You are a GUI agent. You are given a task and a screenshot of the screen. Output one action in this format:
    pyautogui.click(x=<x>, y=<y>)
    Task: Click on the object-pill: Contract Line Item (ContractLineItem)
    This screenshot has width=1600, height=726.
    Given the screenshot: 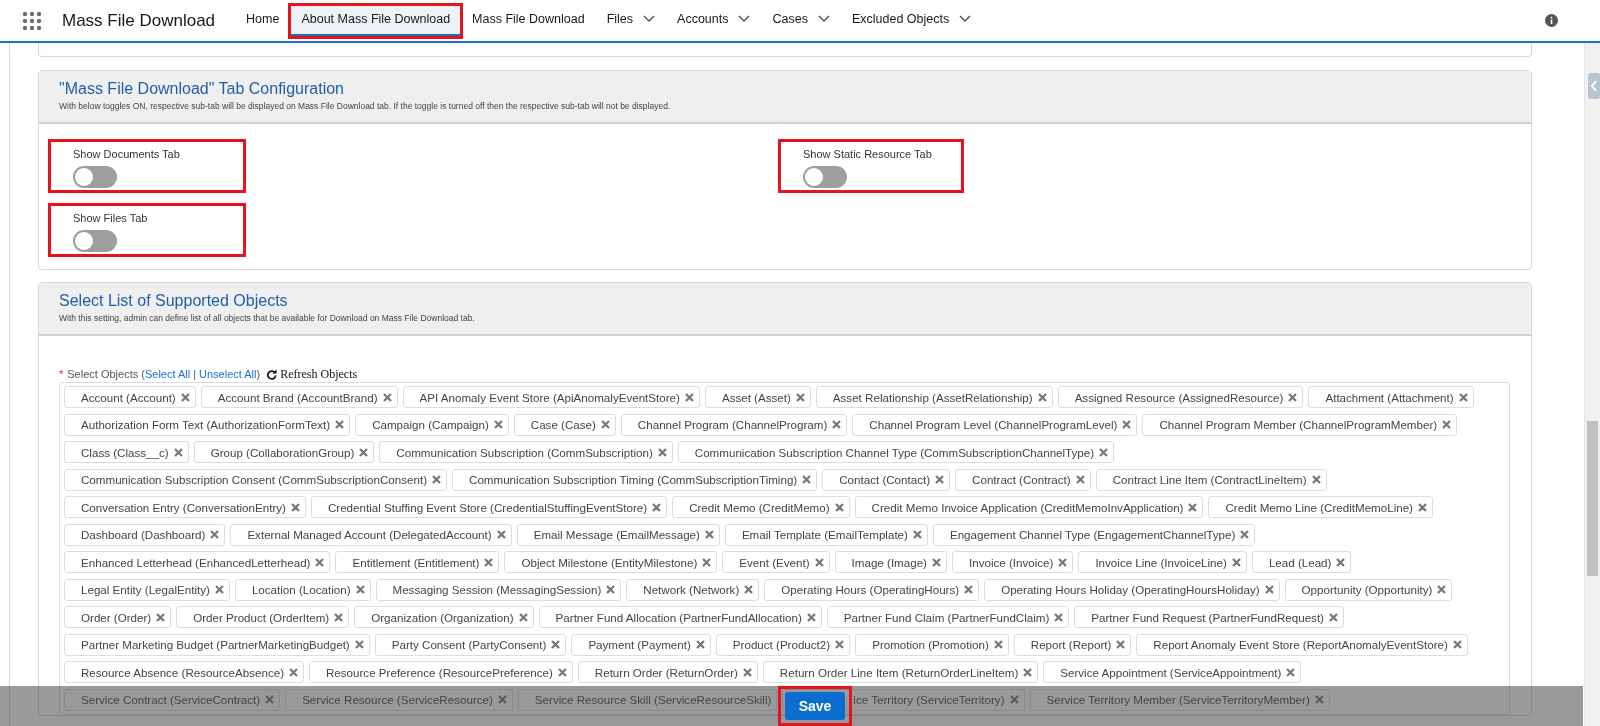 What is the action you would take?
    pyautogui.click(x=1211, y=479)
    